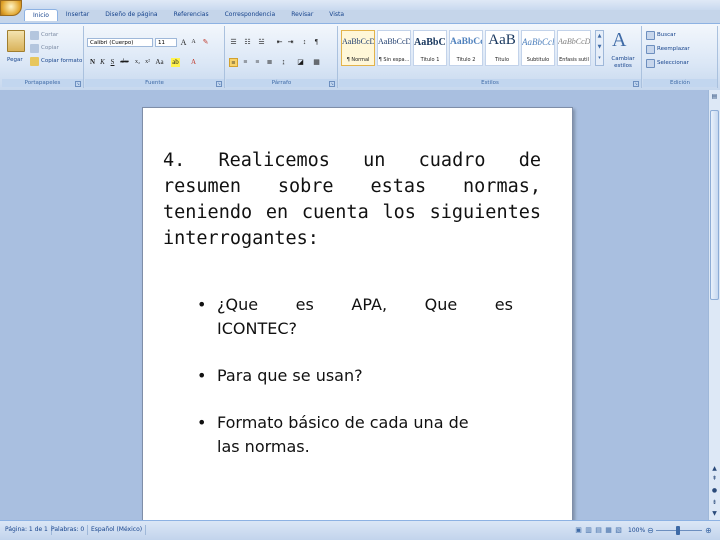 The height and width of the screenshot is (540, 720). What do you see at coordinates (608, 530) in the screenshot?
I see `outline-icon: ▦` at bounding box center [608, 530].